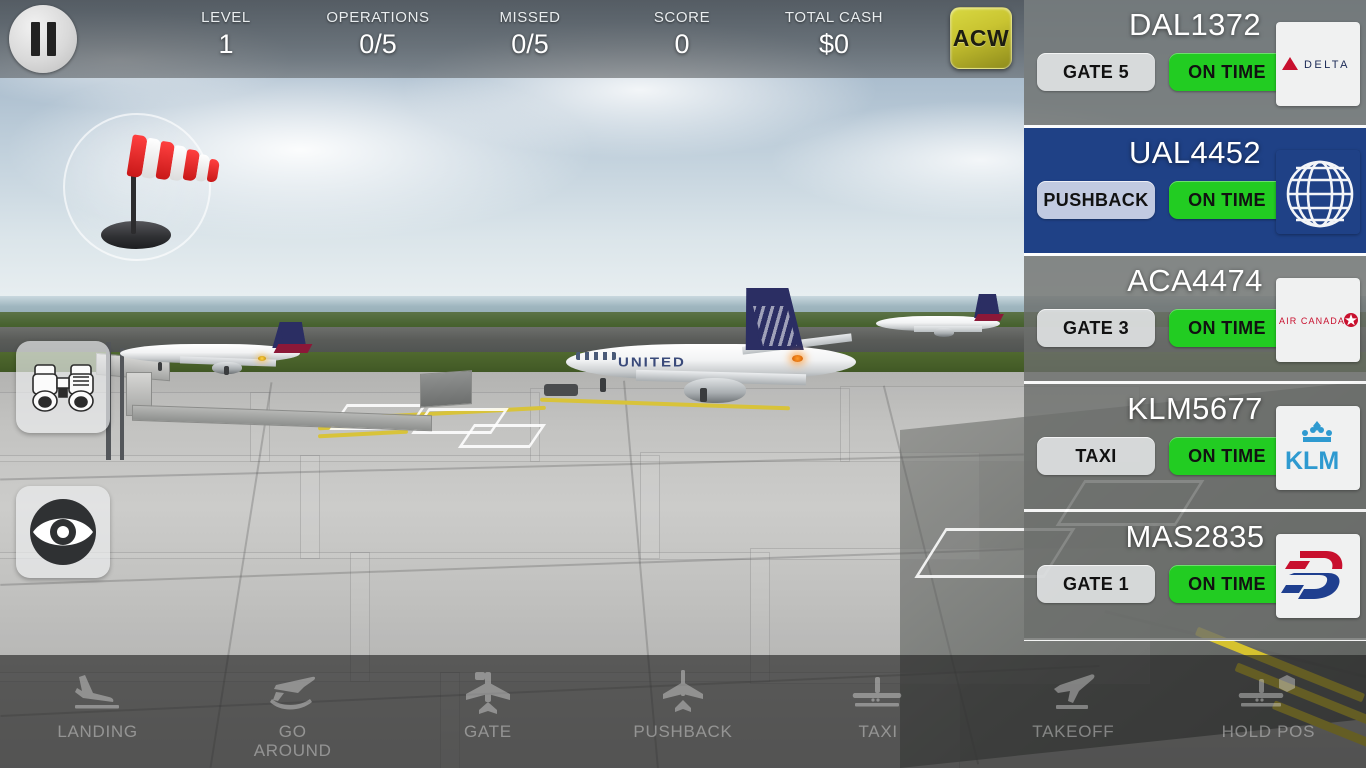 The width and height of the screenshot is (1366, 768). What do you see at coordinates (1073, 731) in the screenshot?
I see `action-label: TAKEOFF` at bounding box center [1073, 731].